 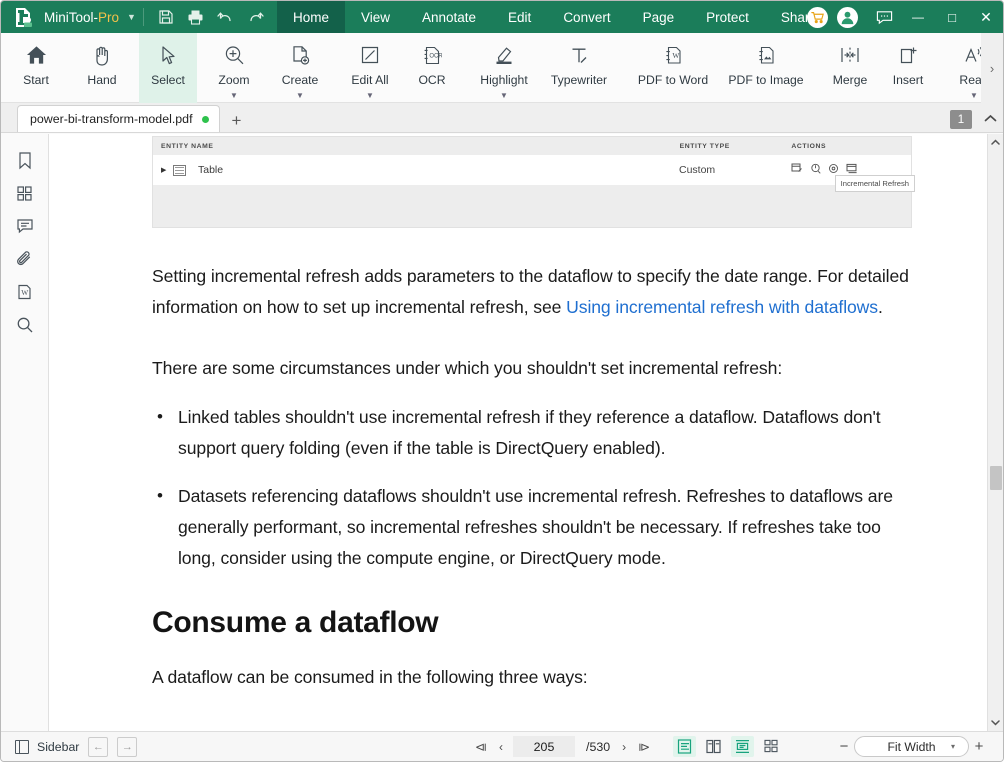 I want to click on table-header-row: ENTITY NAME ENTITY TYPE ACTIONS, so click(x=532, y=146).